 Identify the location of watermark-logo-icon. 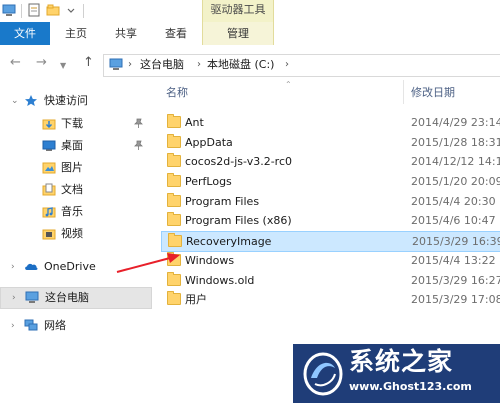
(323, 374).